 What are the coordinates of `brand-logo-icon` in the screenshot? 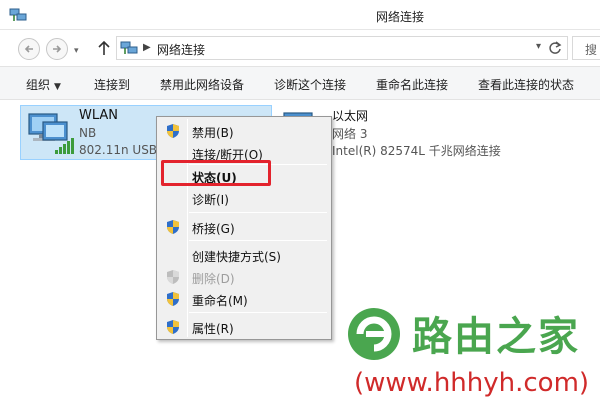 It's located at (374, 334).